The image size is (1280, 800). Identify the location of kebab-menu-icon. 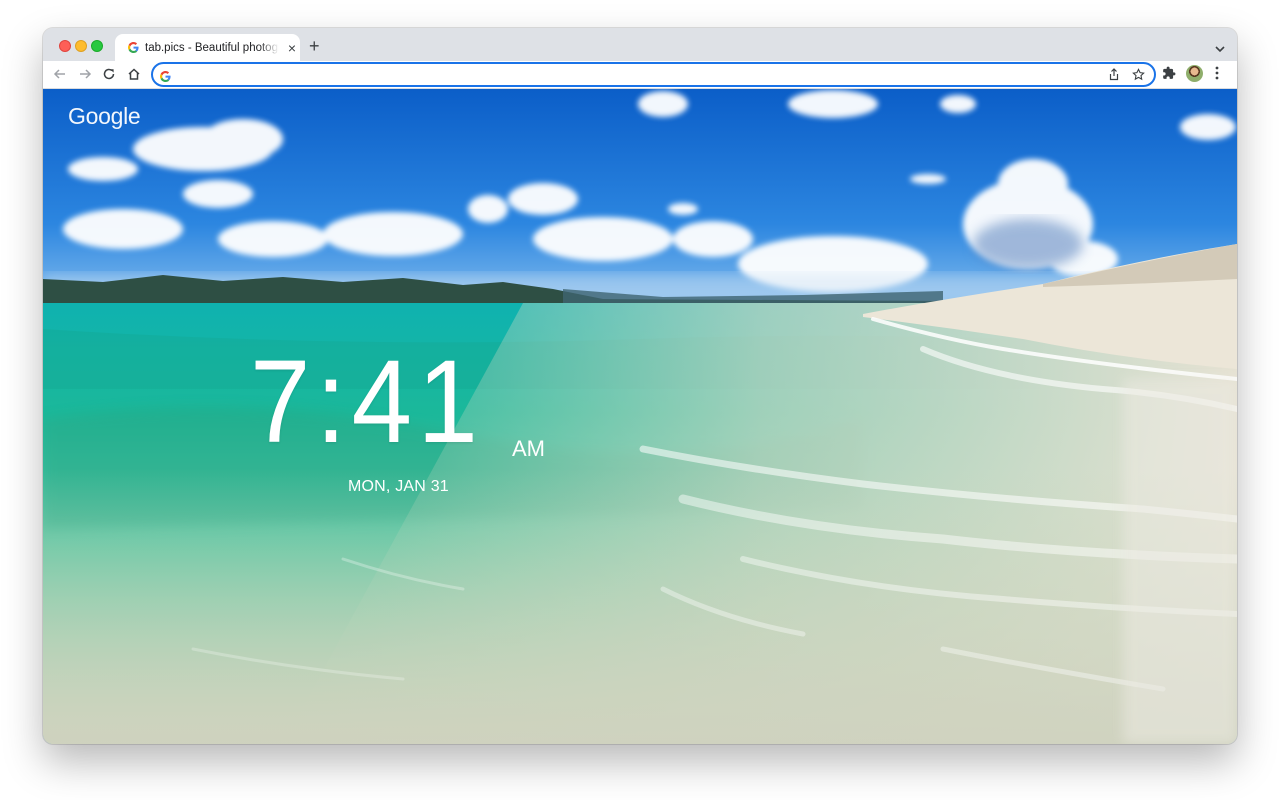
(1217, 75).